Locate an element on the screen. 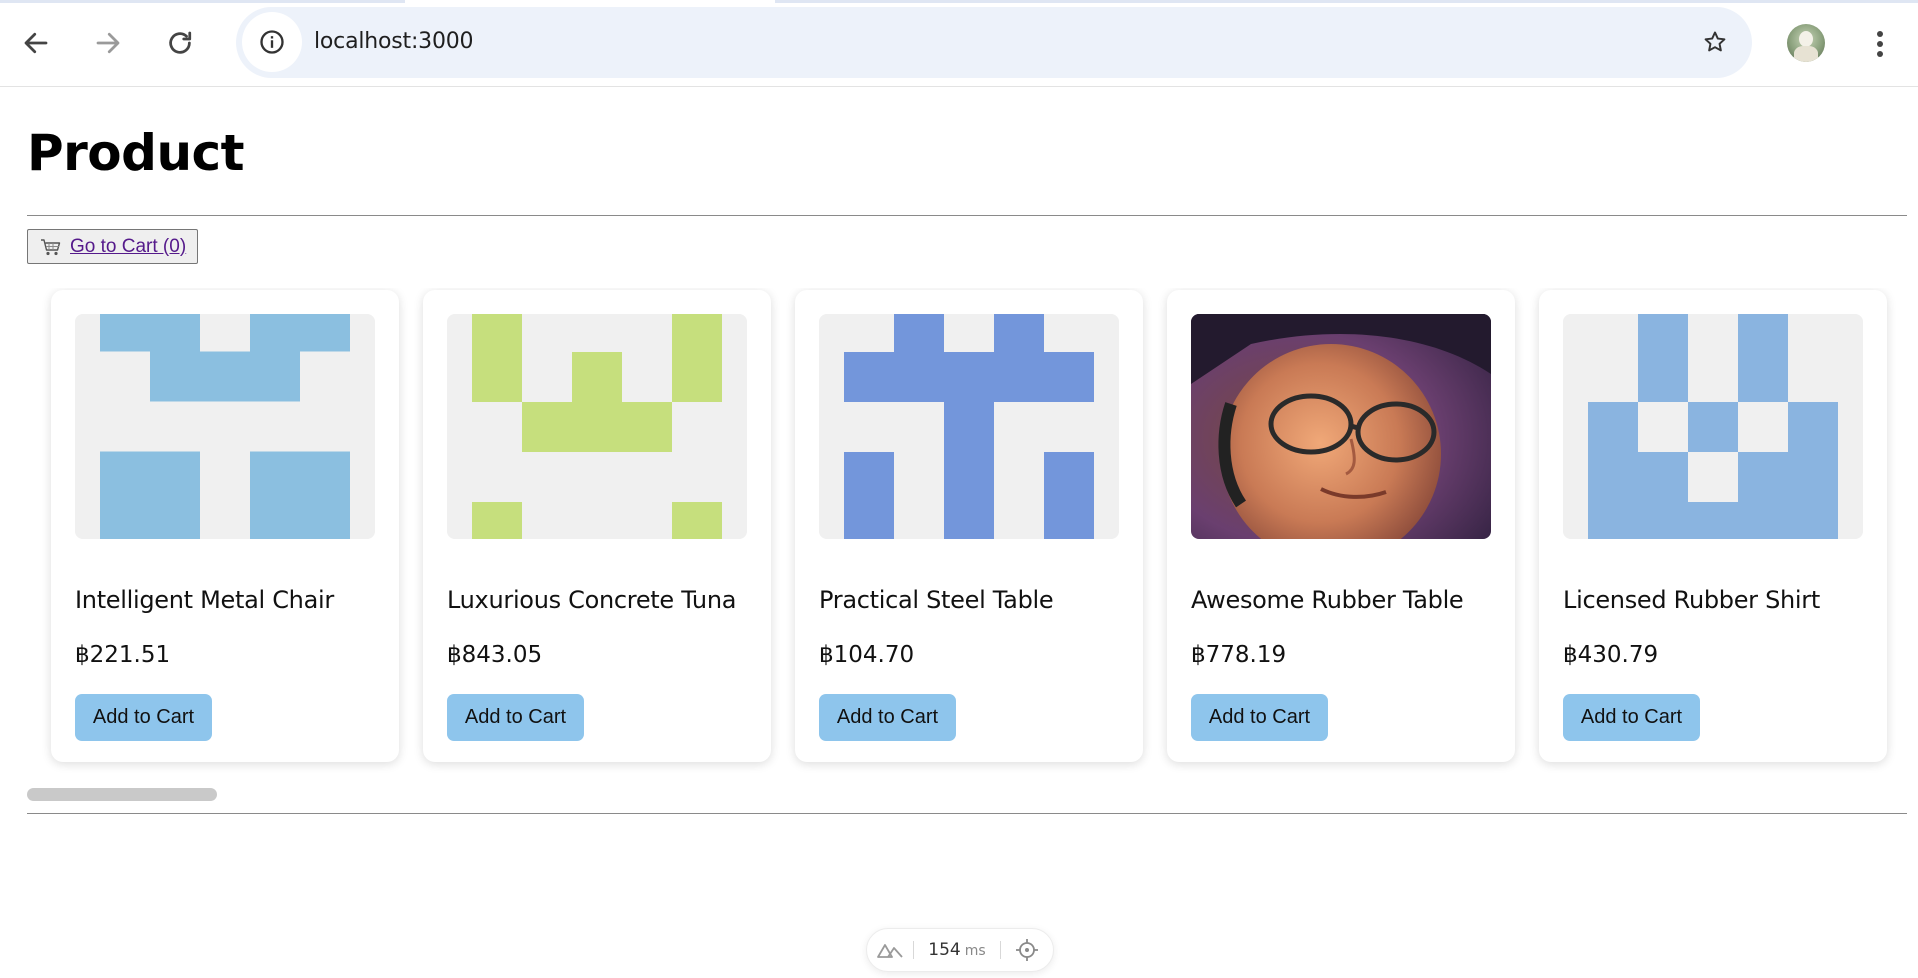 Image resolution: width=1918 pixels, height=978 pixels. browser-menu-button is located at coordinates (1880, 44).